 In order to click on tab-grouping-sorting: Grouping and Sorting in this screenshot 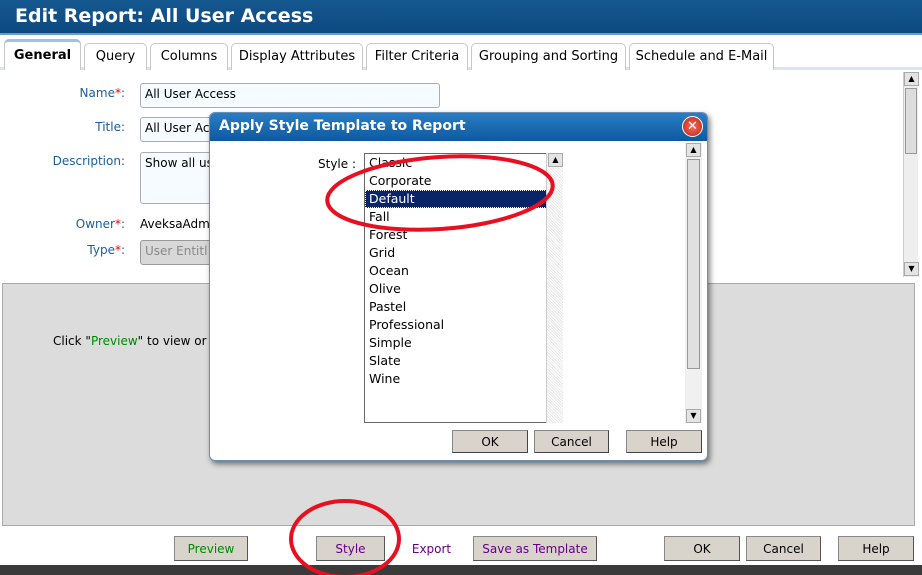, I will do `click(548, 56)`.